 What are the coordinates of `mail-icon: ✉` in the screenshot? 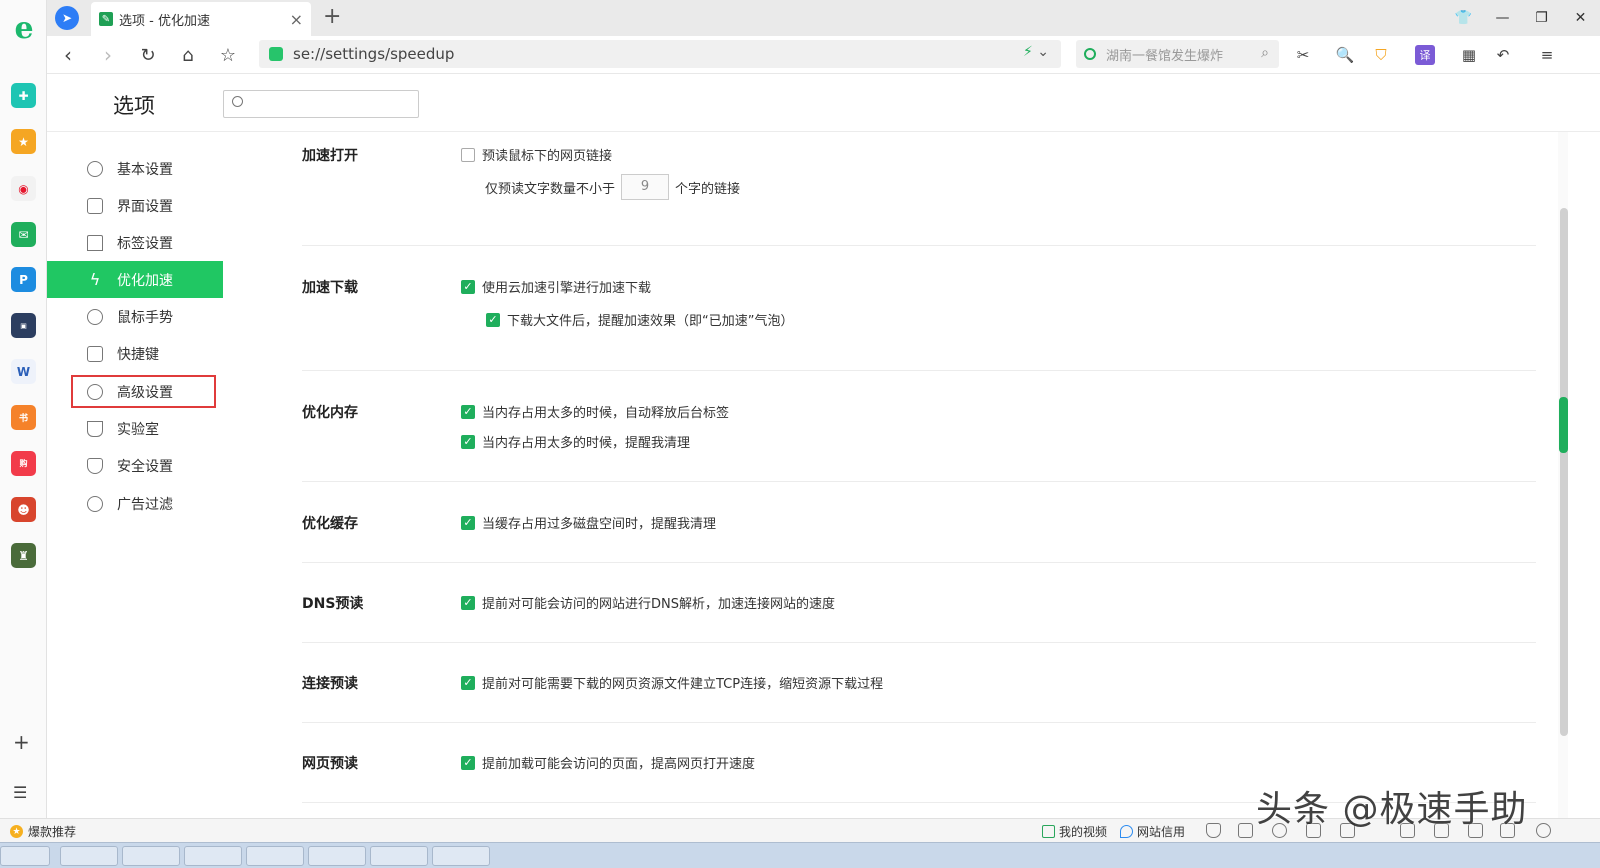 It's located at (23, 234).